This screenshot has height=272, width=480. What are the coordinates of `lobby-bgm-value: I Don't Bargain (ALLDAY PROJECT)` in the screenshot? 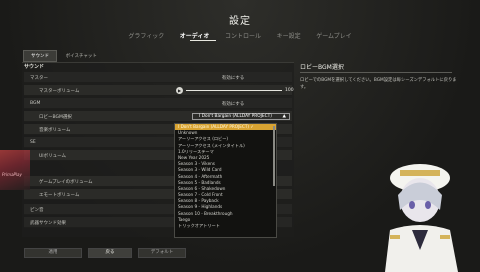 It's located at (235, 116).